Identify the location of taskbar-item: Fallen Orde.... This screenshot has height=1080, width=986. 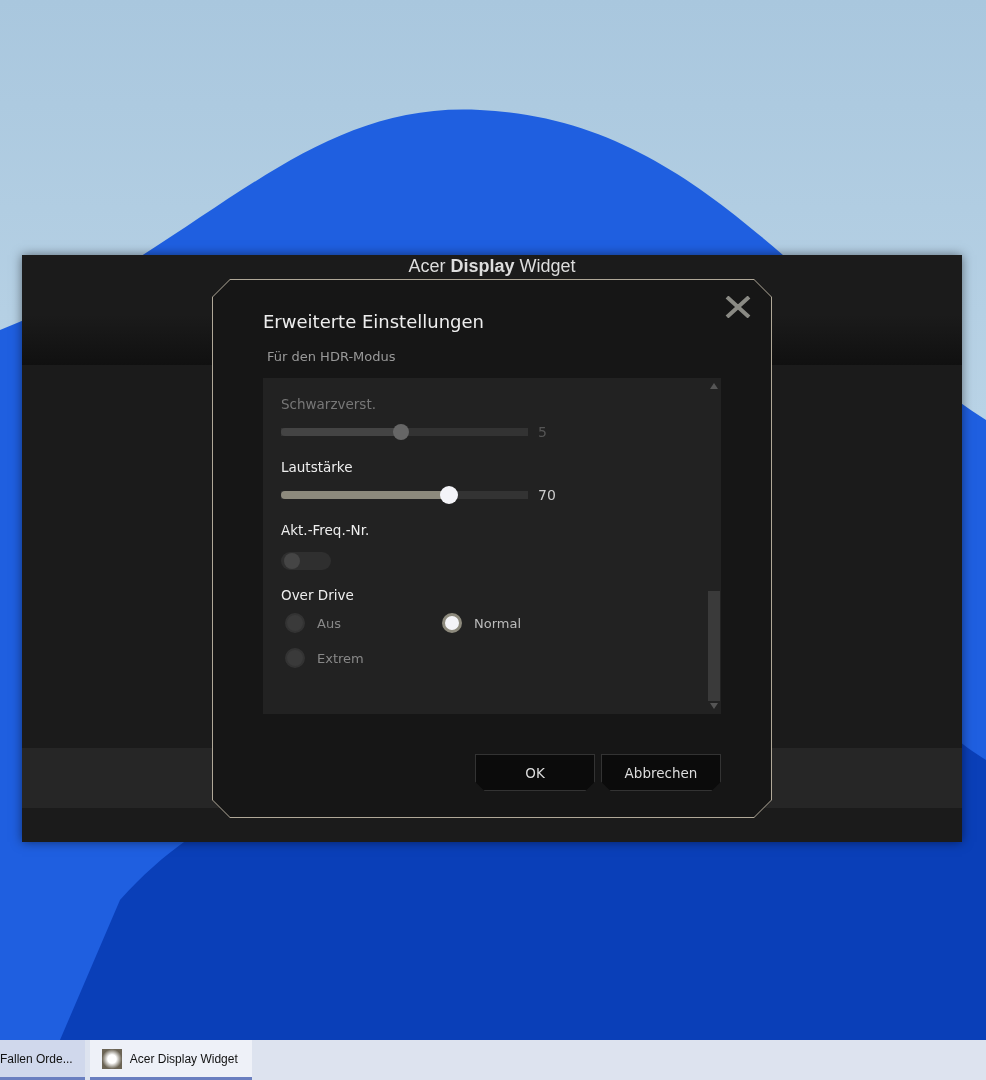
(42, 1060).